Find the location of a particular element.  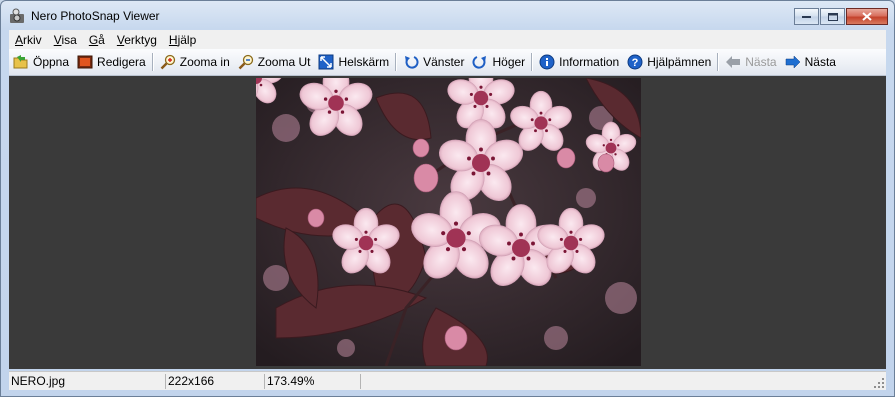

previous-button: Nästa is located at coordinates (750, 62).